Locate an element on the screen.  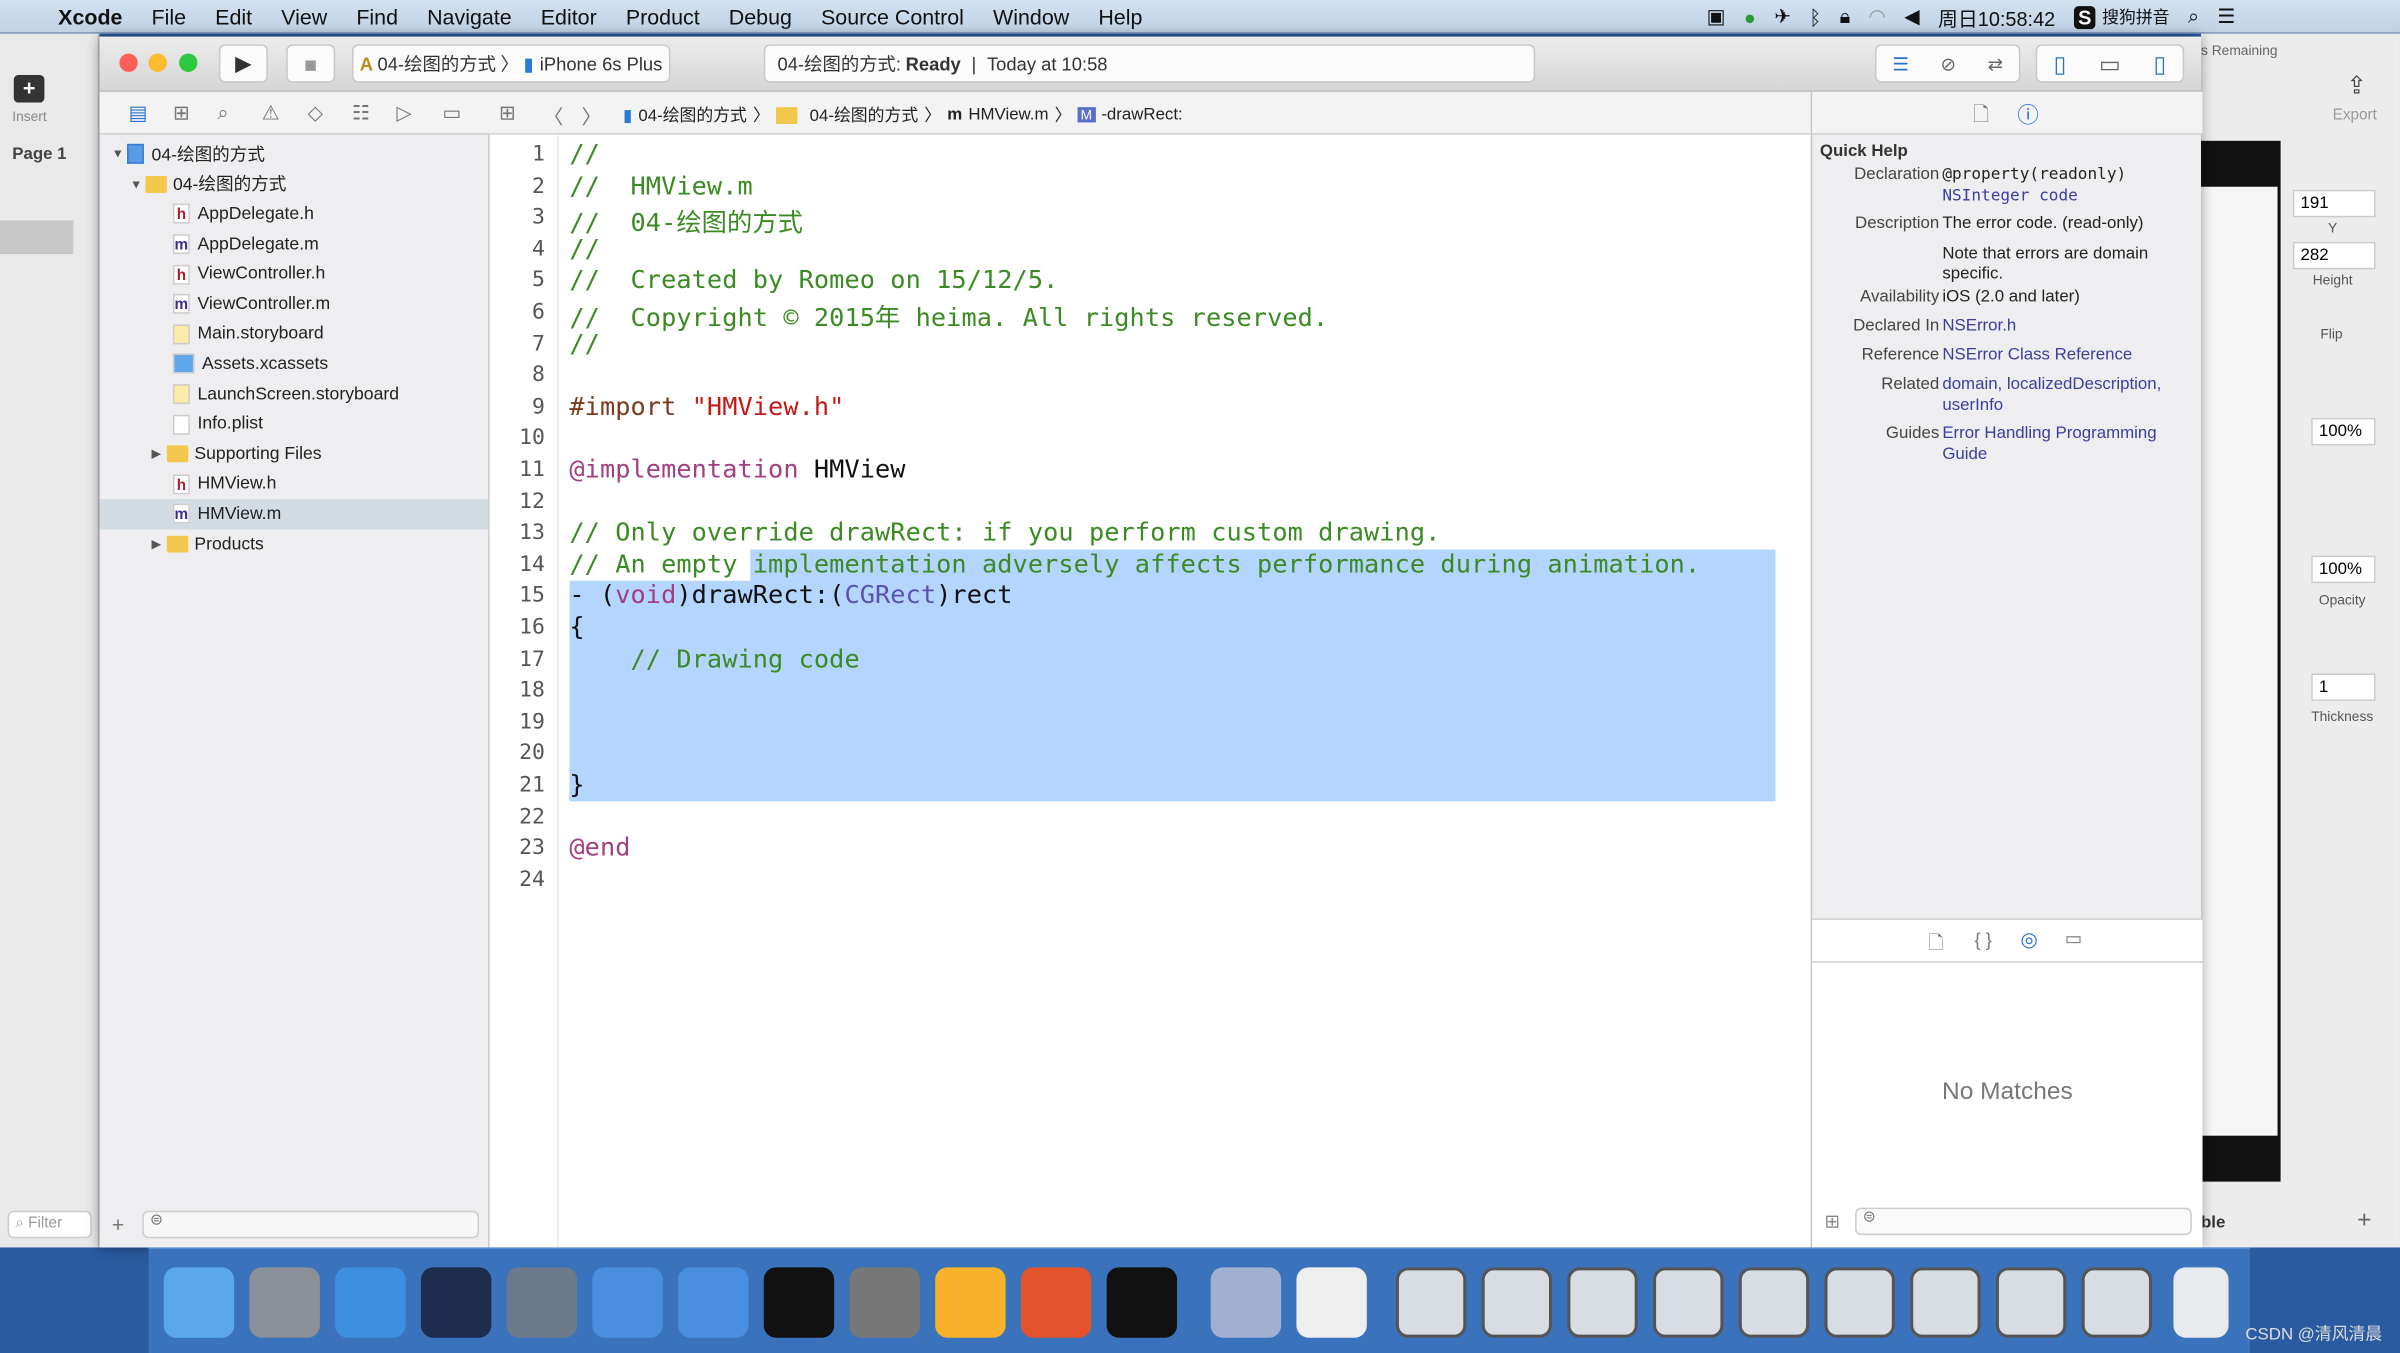
code-line: // Drawing code is located at coordinates (714, 658).